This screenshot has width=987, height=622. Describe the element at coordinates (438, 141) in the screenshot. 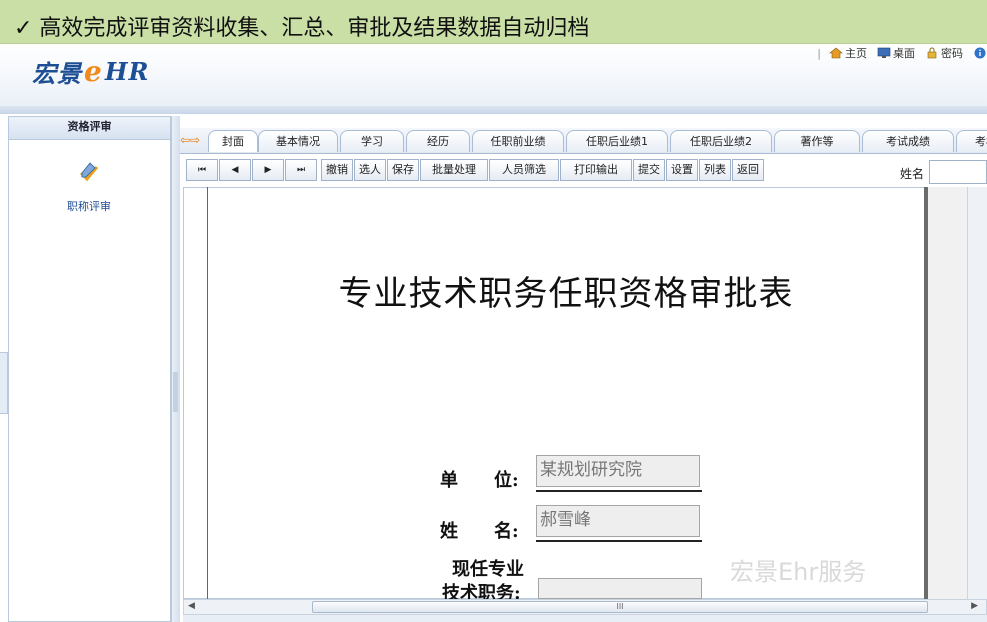

I see `tab-experience: 经历` at that location.